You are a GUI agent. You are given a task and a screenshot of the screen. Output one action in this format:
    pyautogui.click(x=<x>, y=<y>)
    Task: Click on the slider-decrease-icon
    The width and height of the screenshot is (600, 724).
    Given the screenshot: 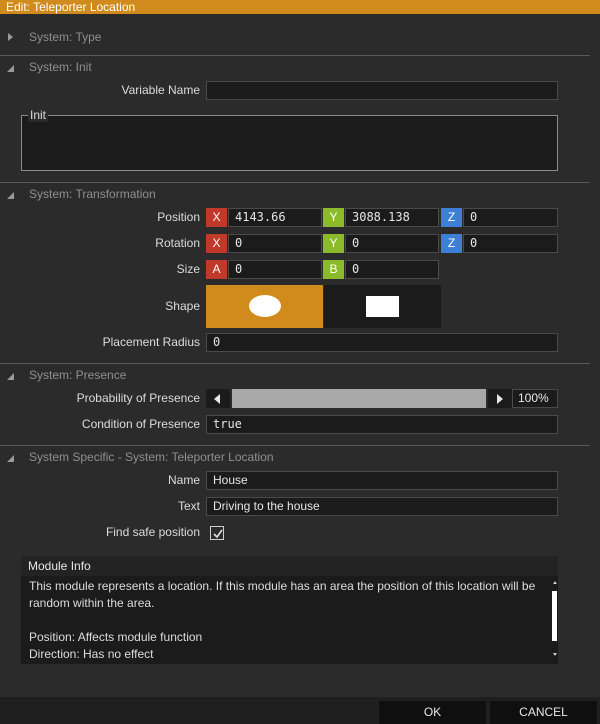 What is the action you would take?
    pyautogui.click(x=218, y=398)
    